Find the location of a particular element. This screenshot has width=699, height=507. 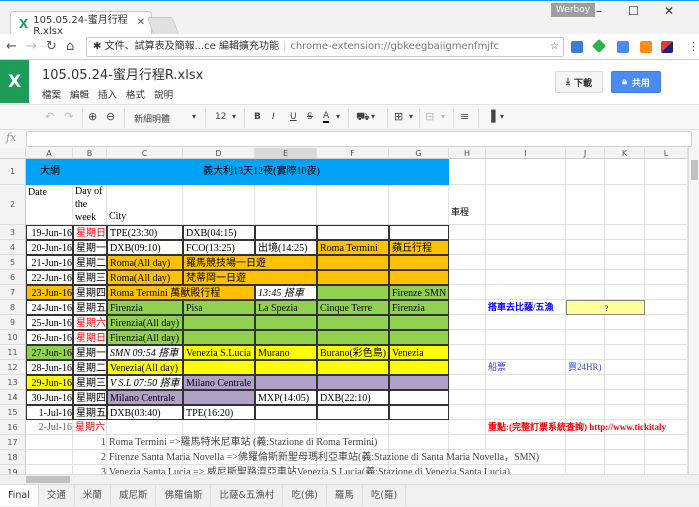

menu-insert: 插入 is located at coordinates (107, 94).